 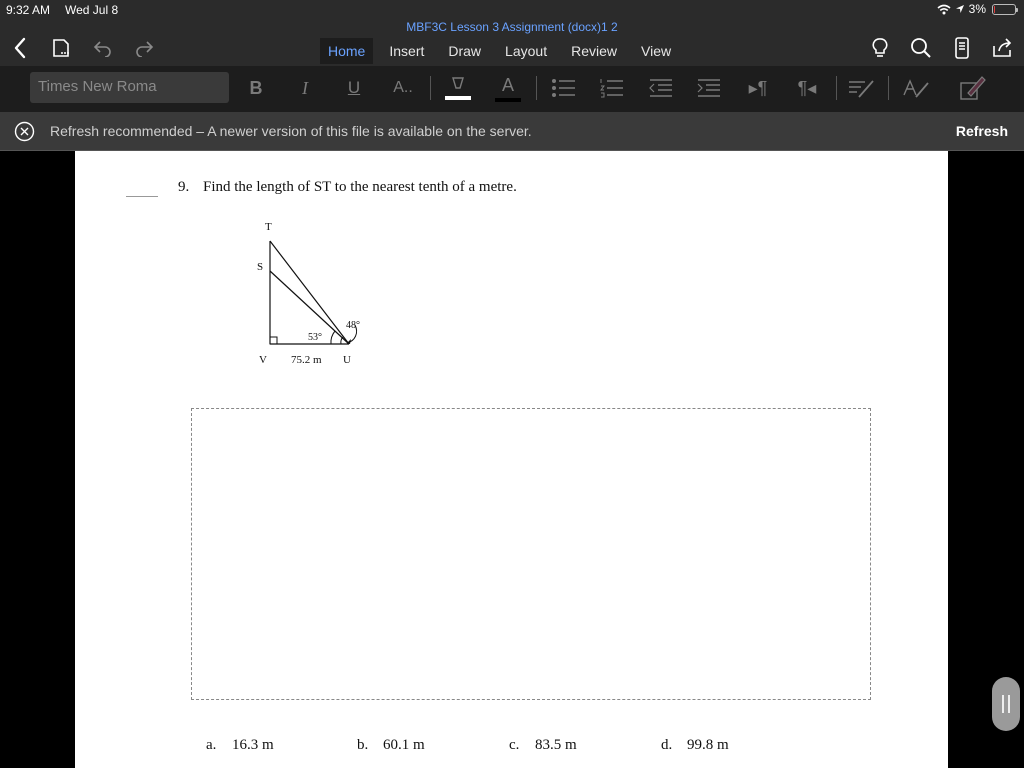 What do you see at coordinates (667, 745) in the screenshot?
I see `choice-letter: d.` at bounding box center [667, 745].